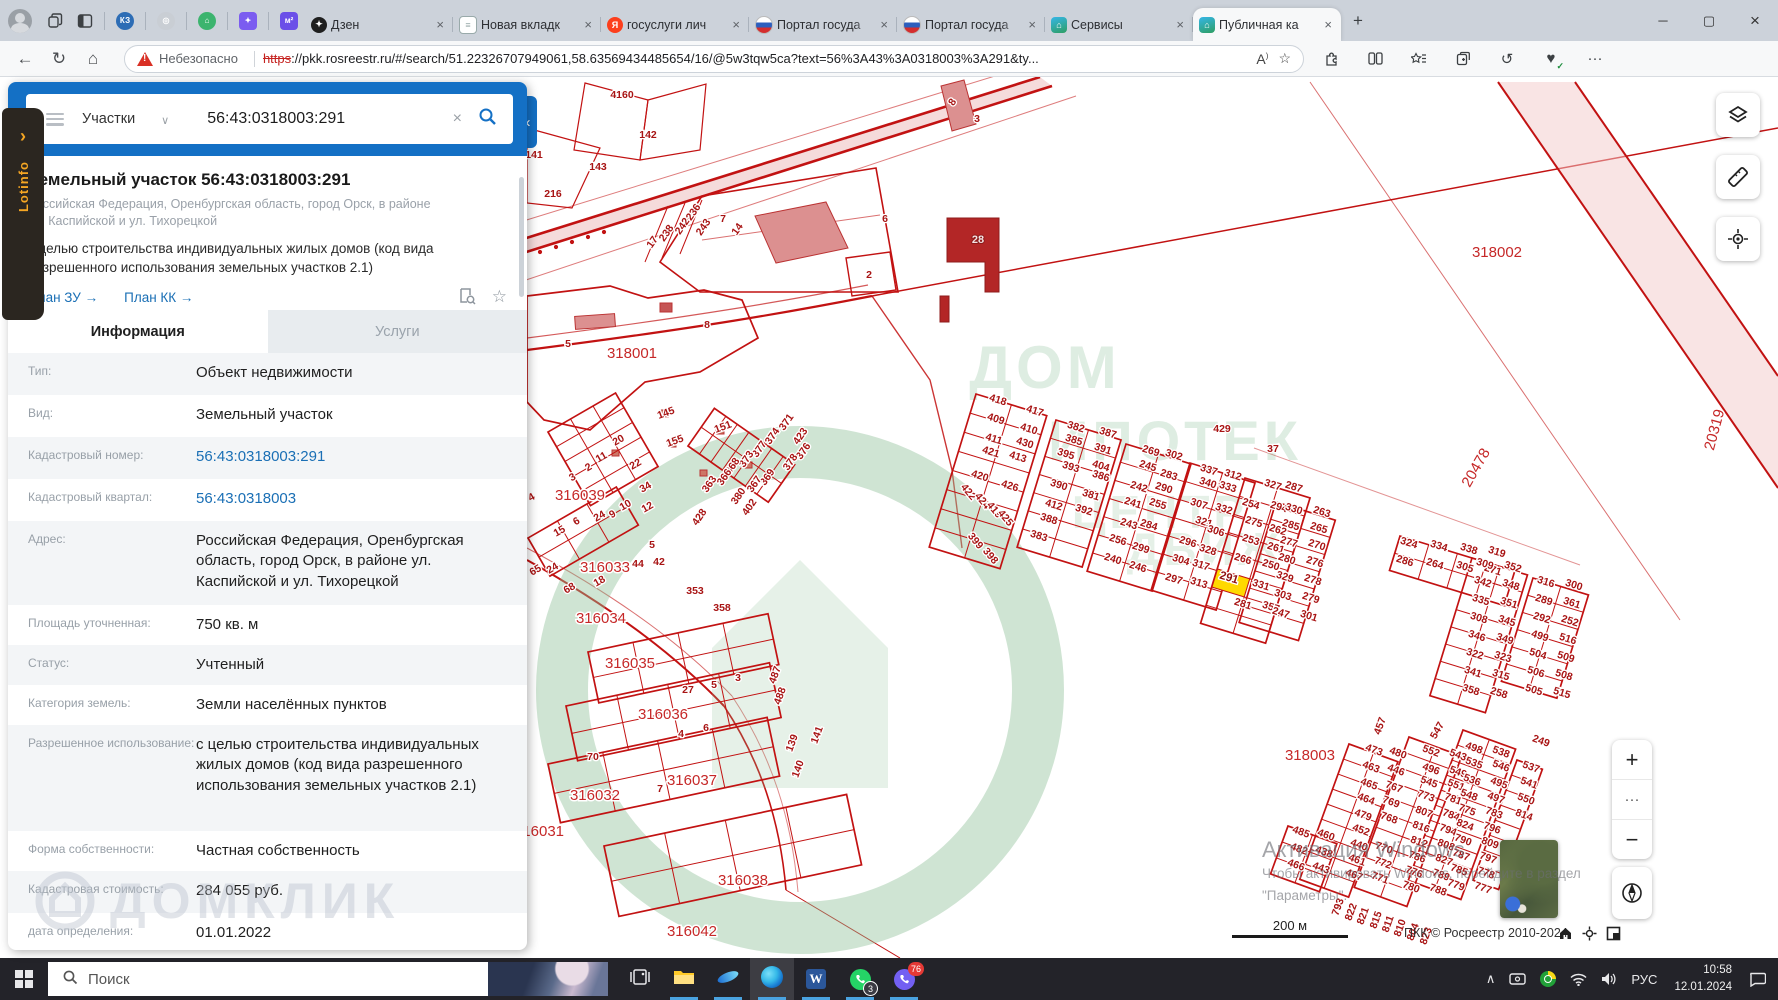 The width and height of the screenshot is (1778, 1000). I want to click on parcel-label: 361, so click(1571, 603).